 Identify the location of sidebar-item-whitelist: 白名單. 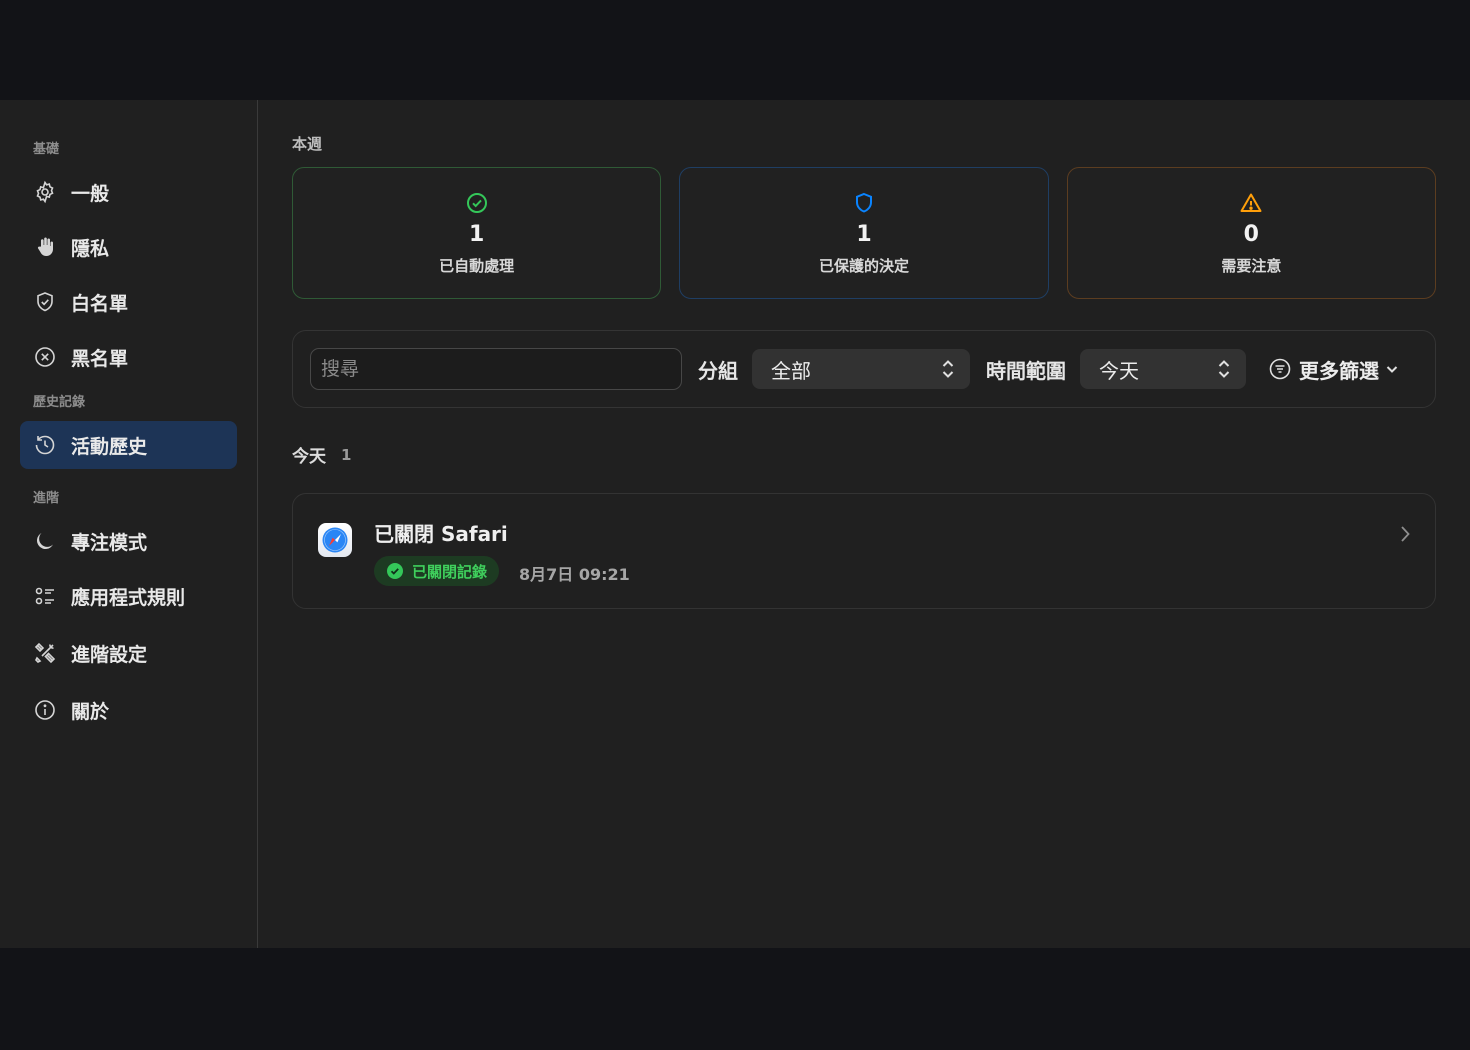
(128, 302).